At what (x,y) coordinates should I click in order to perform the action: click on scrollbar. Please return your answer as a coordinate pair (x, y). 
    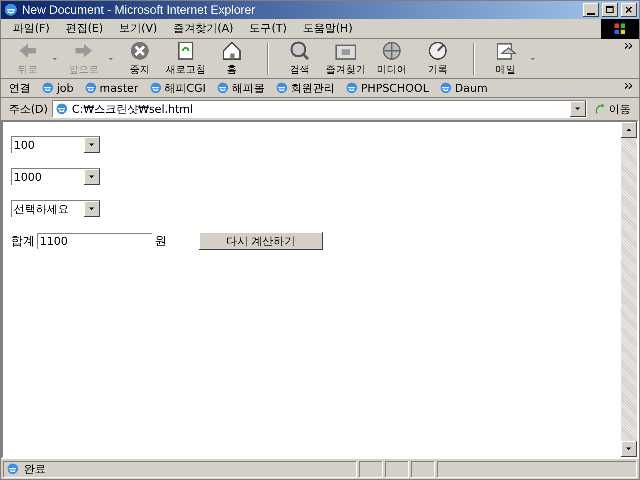
    Looking at the image, I should click on (629, 289).